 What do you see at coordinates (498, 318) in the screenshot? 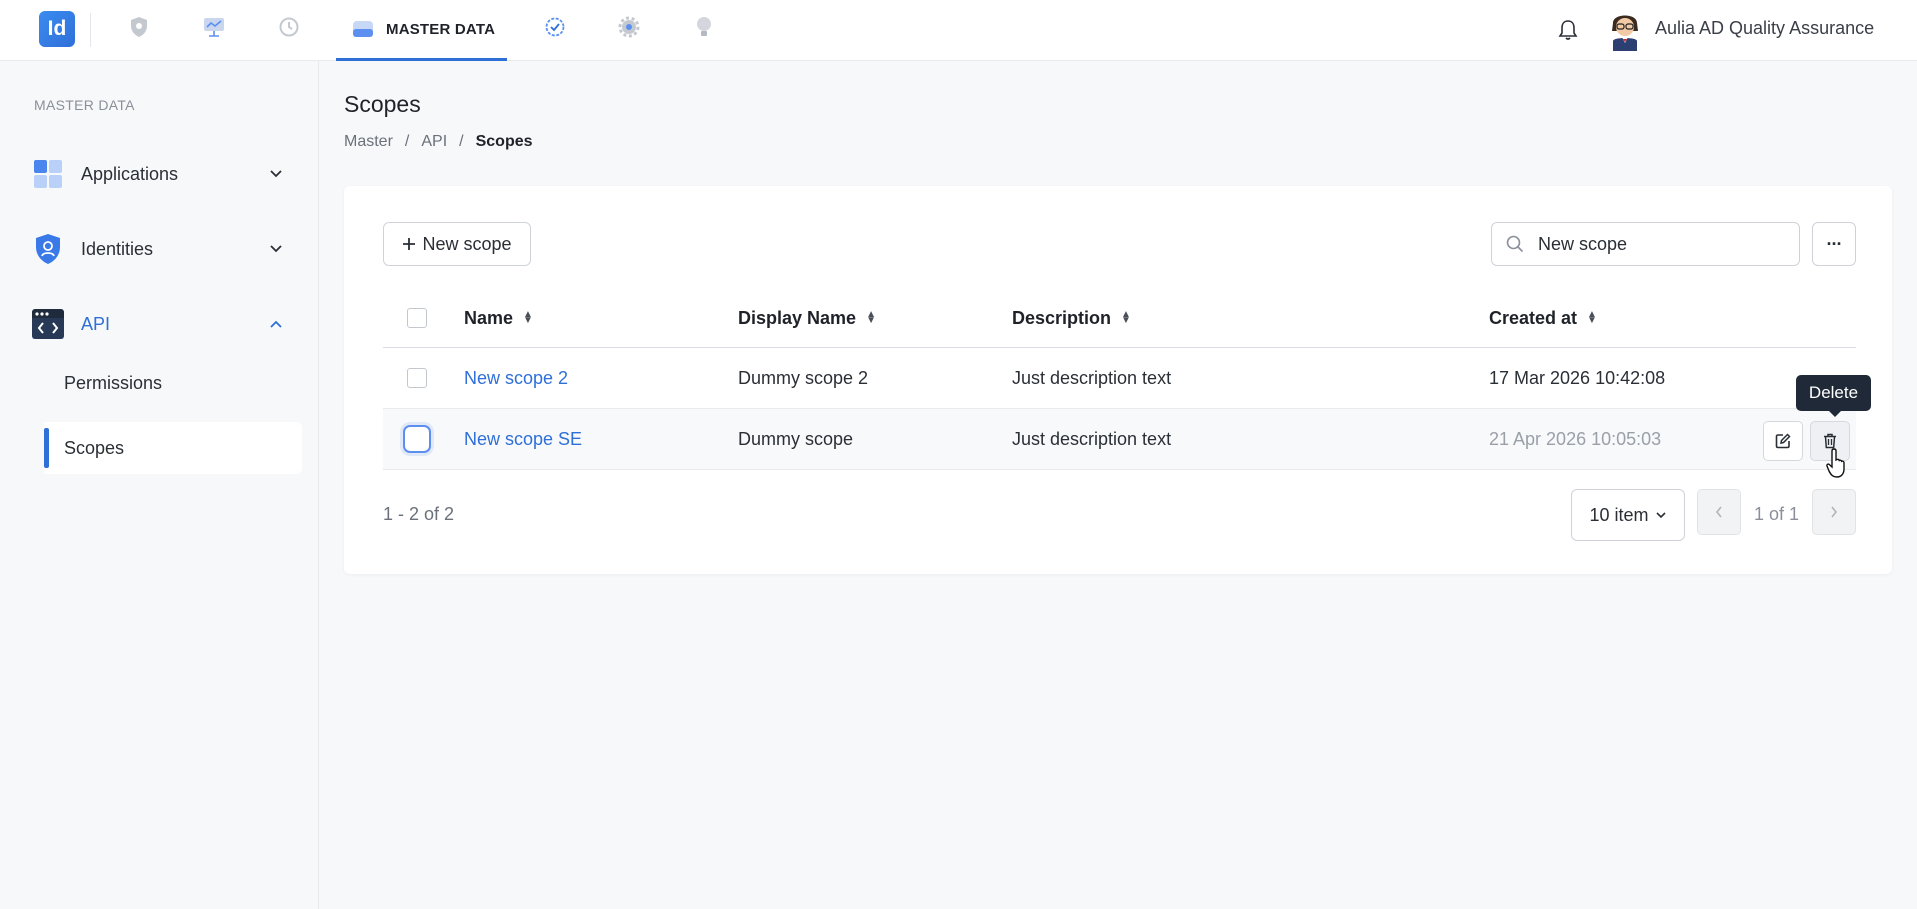
I see `column-header-name: Name ▲ ▼` at bounding box center [498, 318].